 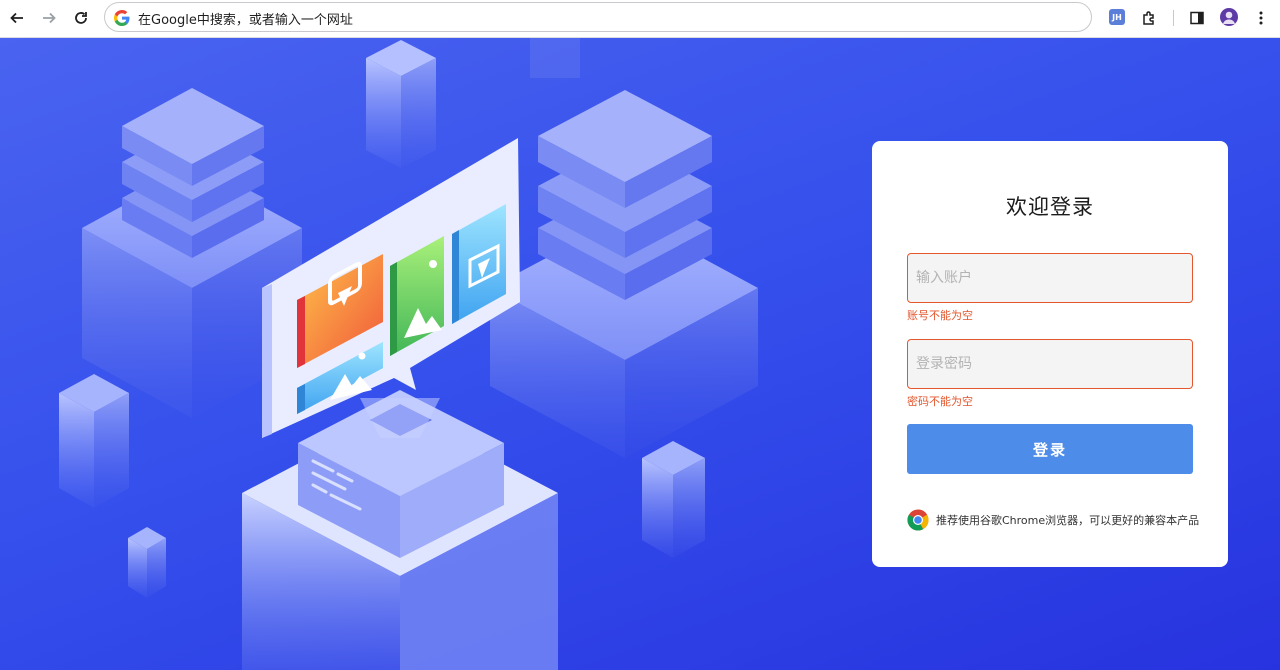 I want to click on login-button: 登录, so click(x=1050, y=449).